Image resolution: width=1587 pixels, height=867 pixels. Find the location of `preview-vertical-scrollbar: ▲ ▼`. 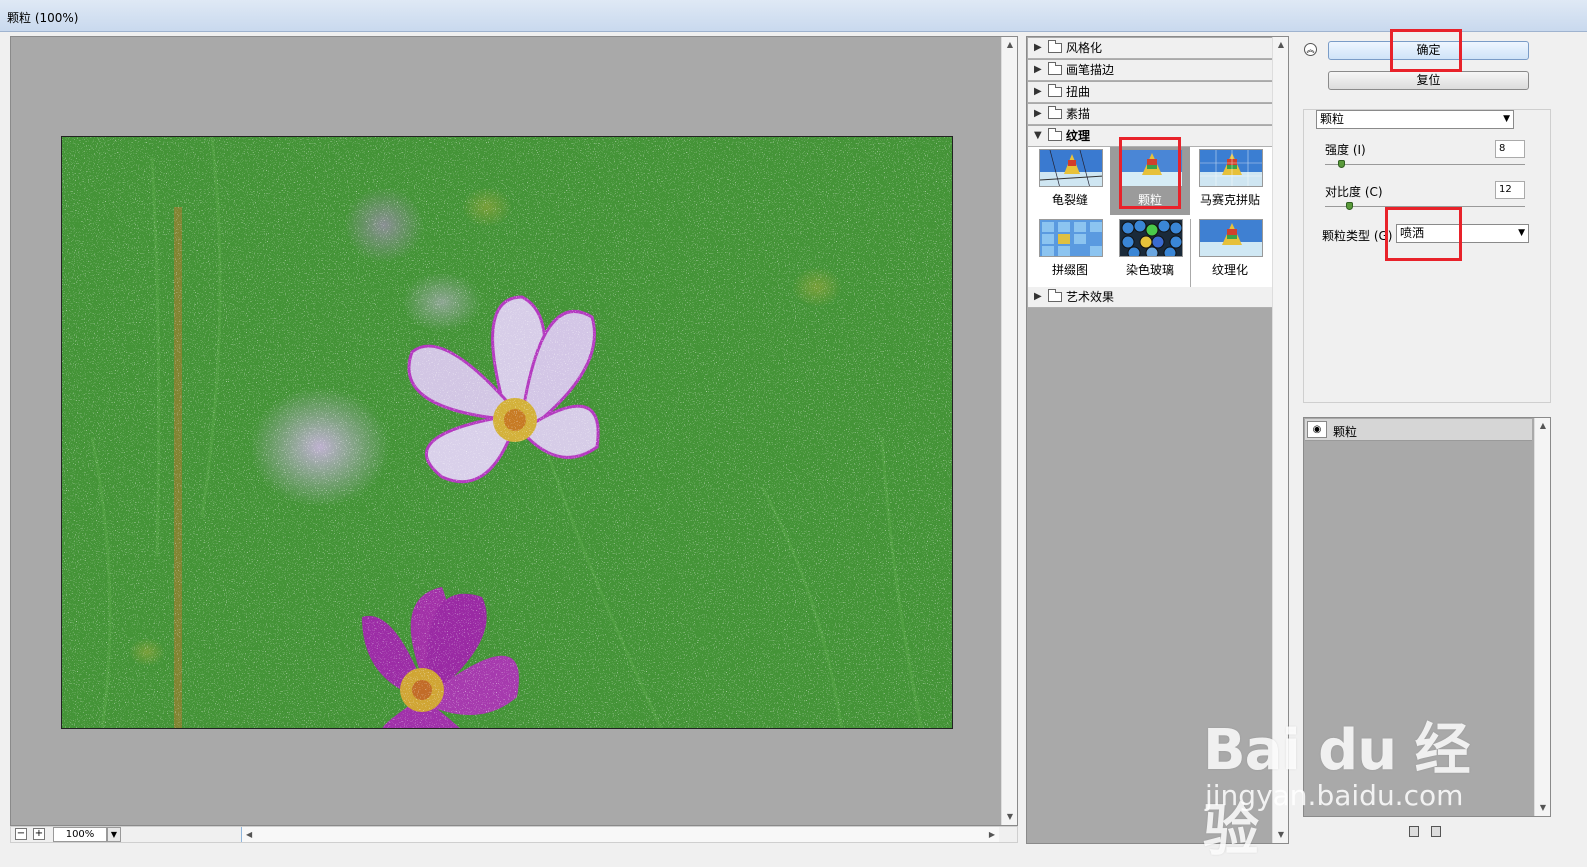

preview-vertical-scrollbar: ▲ ▼ is located at coordinates (1009, 431).